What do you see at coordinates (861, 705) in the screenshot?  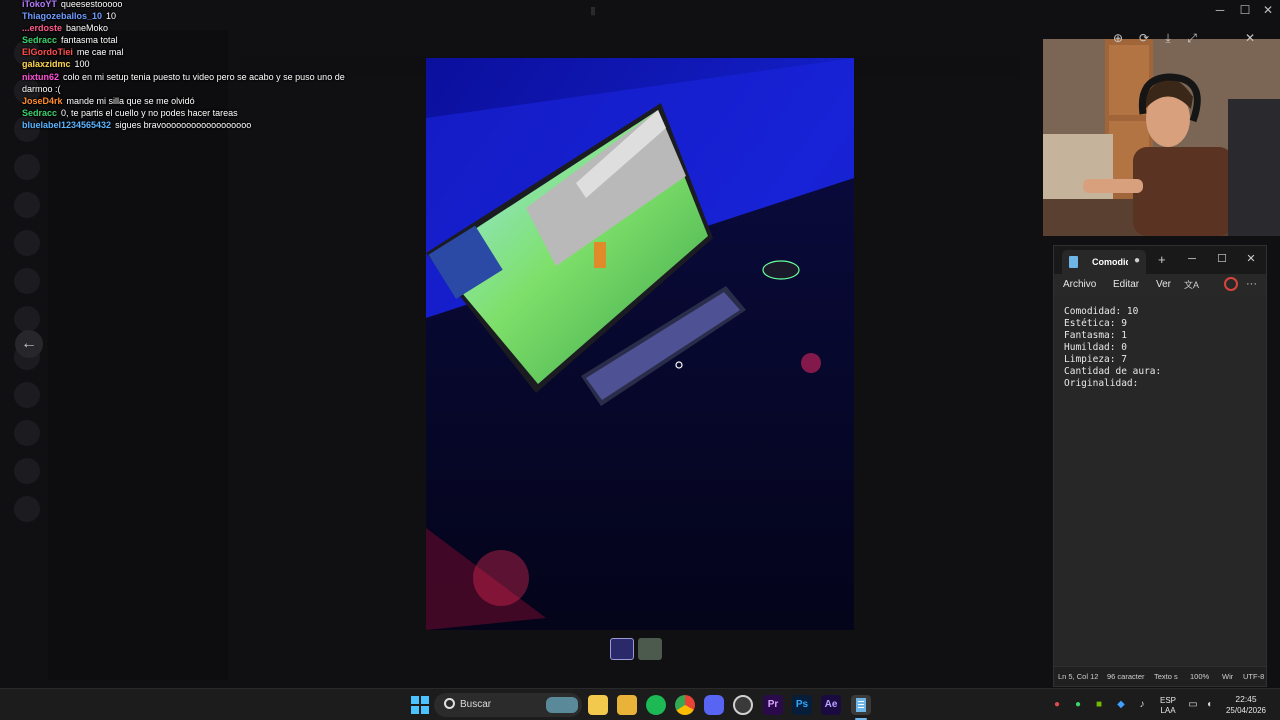 I see `notepad-taskbar-icon` at bounding box center [861, 705].